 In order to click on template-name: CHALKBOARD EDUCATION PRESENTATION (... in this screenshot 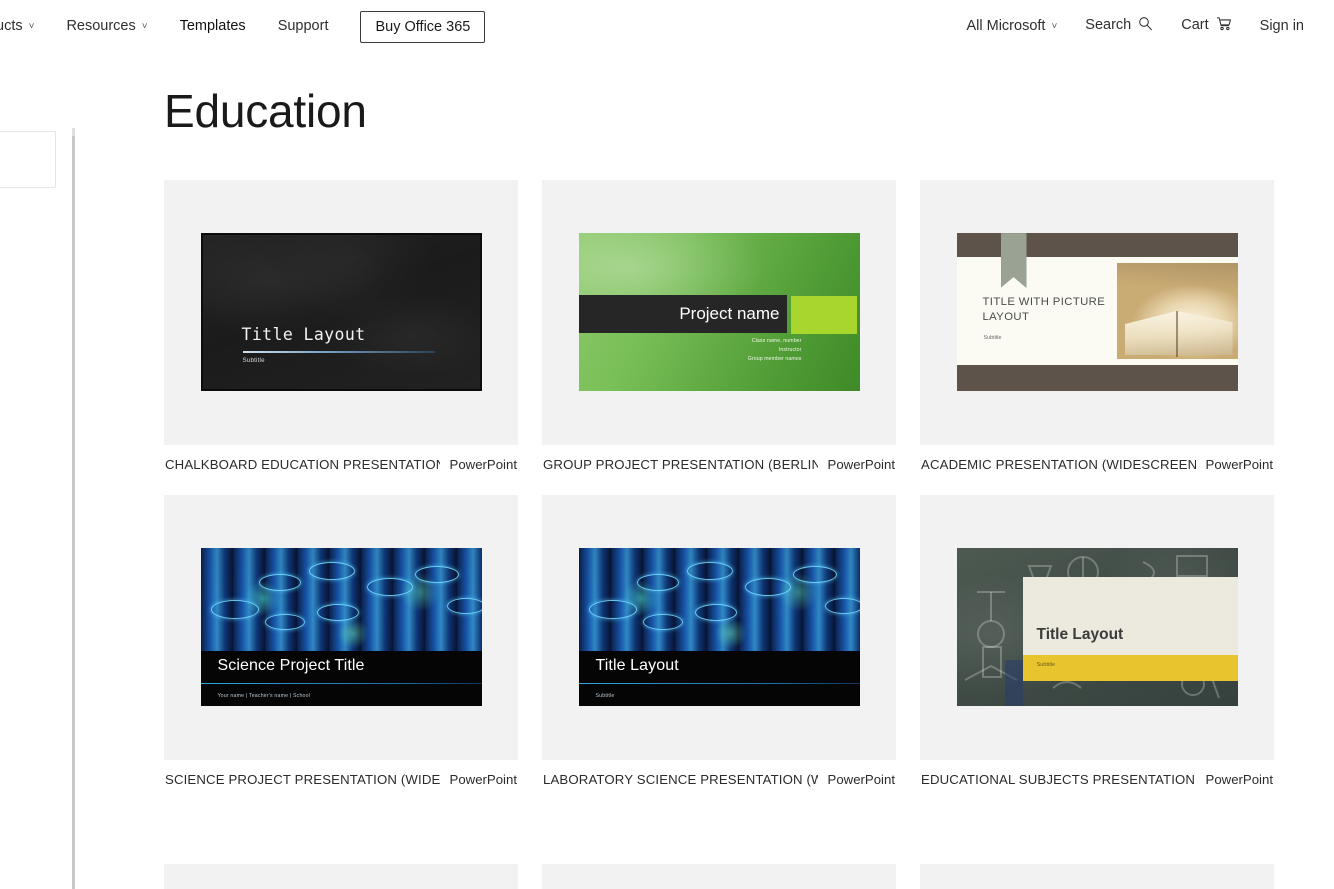, I will do `click(302, 464)`.